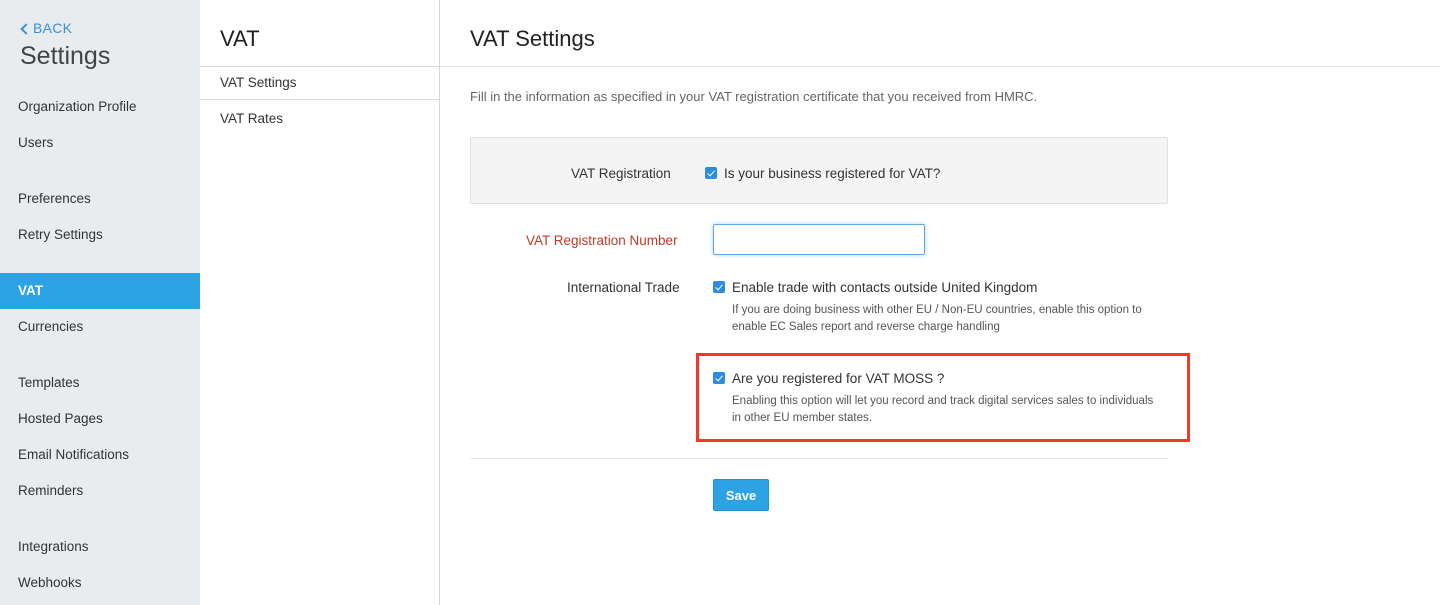  What do you see at coordinates (100, 491) in the screenshot?
I see `sidebar-item-reminders: Reminders` at bounding box center [100, 491].